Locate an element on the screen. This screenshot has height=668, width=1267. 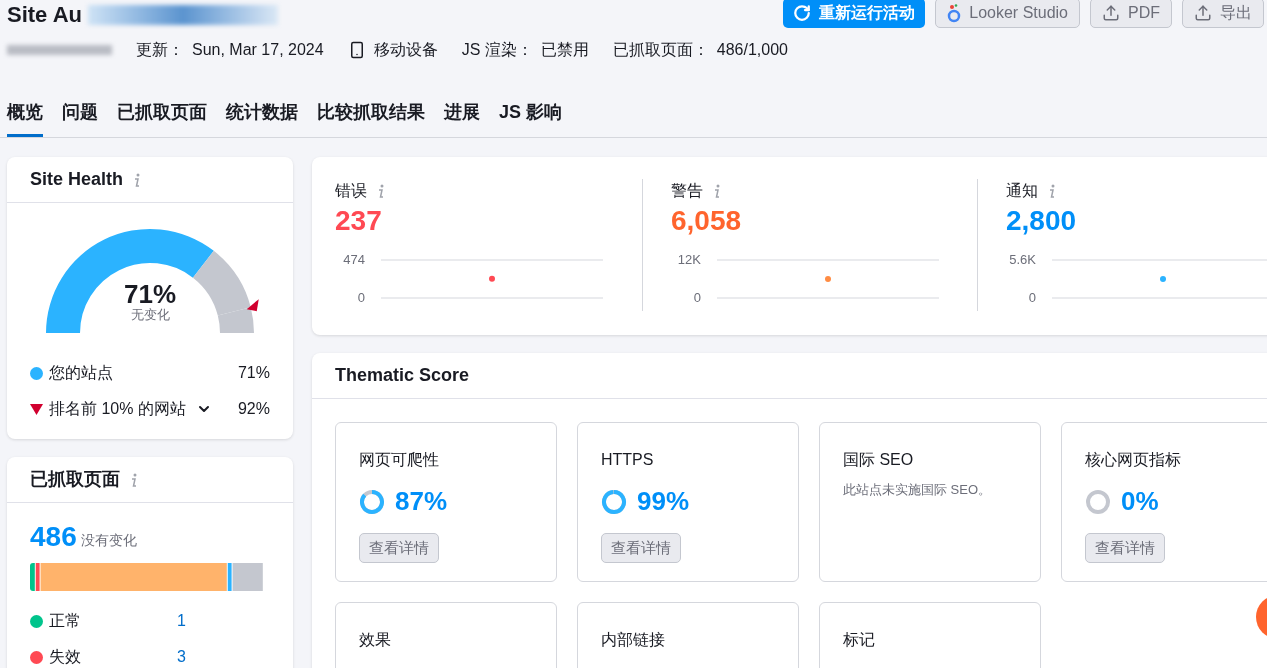
nav-tab: 概览 is located at coordinates (25, 117).